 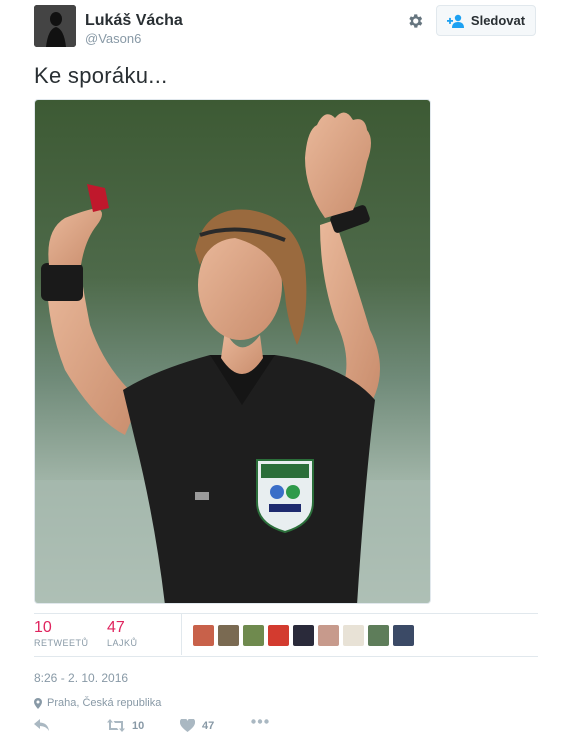 I want to click on likes-count: 47, so click(x=116, y=627).